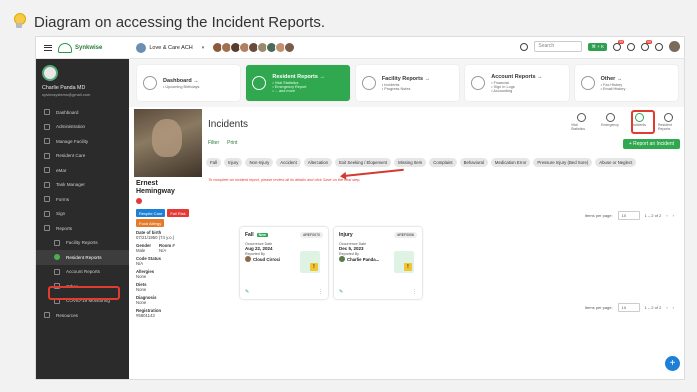 The height and width of the screenshot is (392, 697). Describe the element at coordinates (170, 47) in the screenshot. I see `facility-selector: Love & Care ACH ▾` at that location.